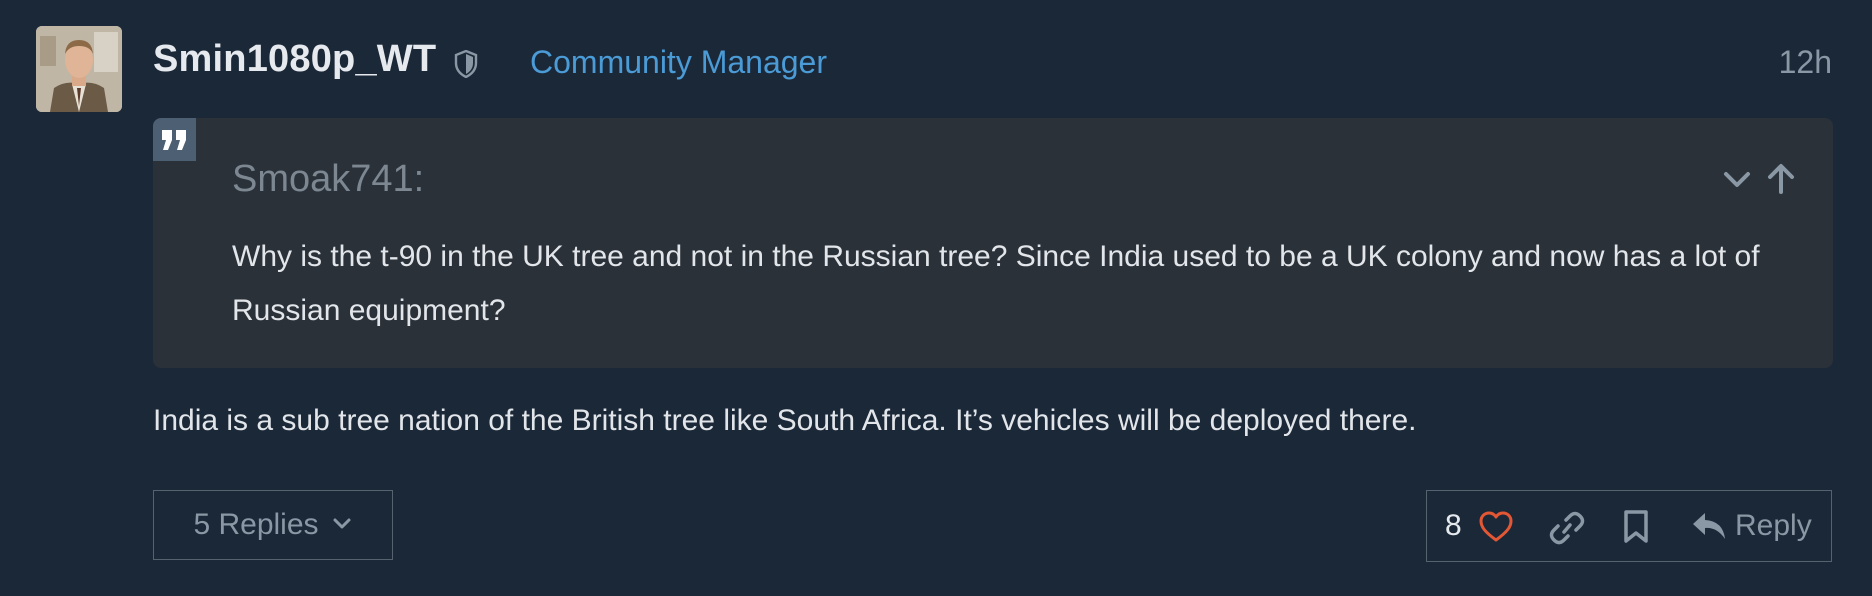 The height and width of the screenshot is (596, 1872). I want to click on like-count: 8, so click(1453, 526).